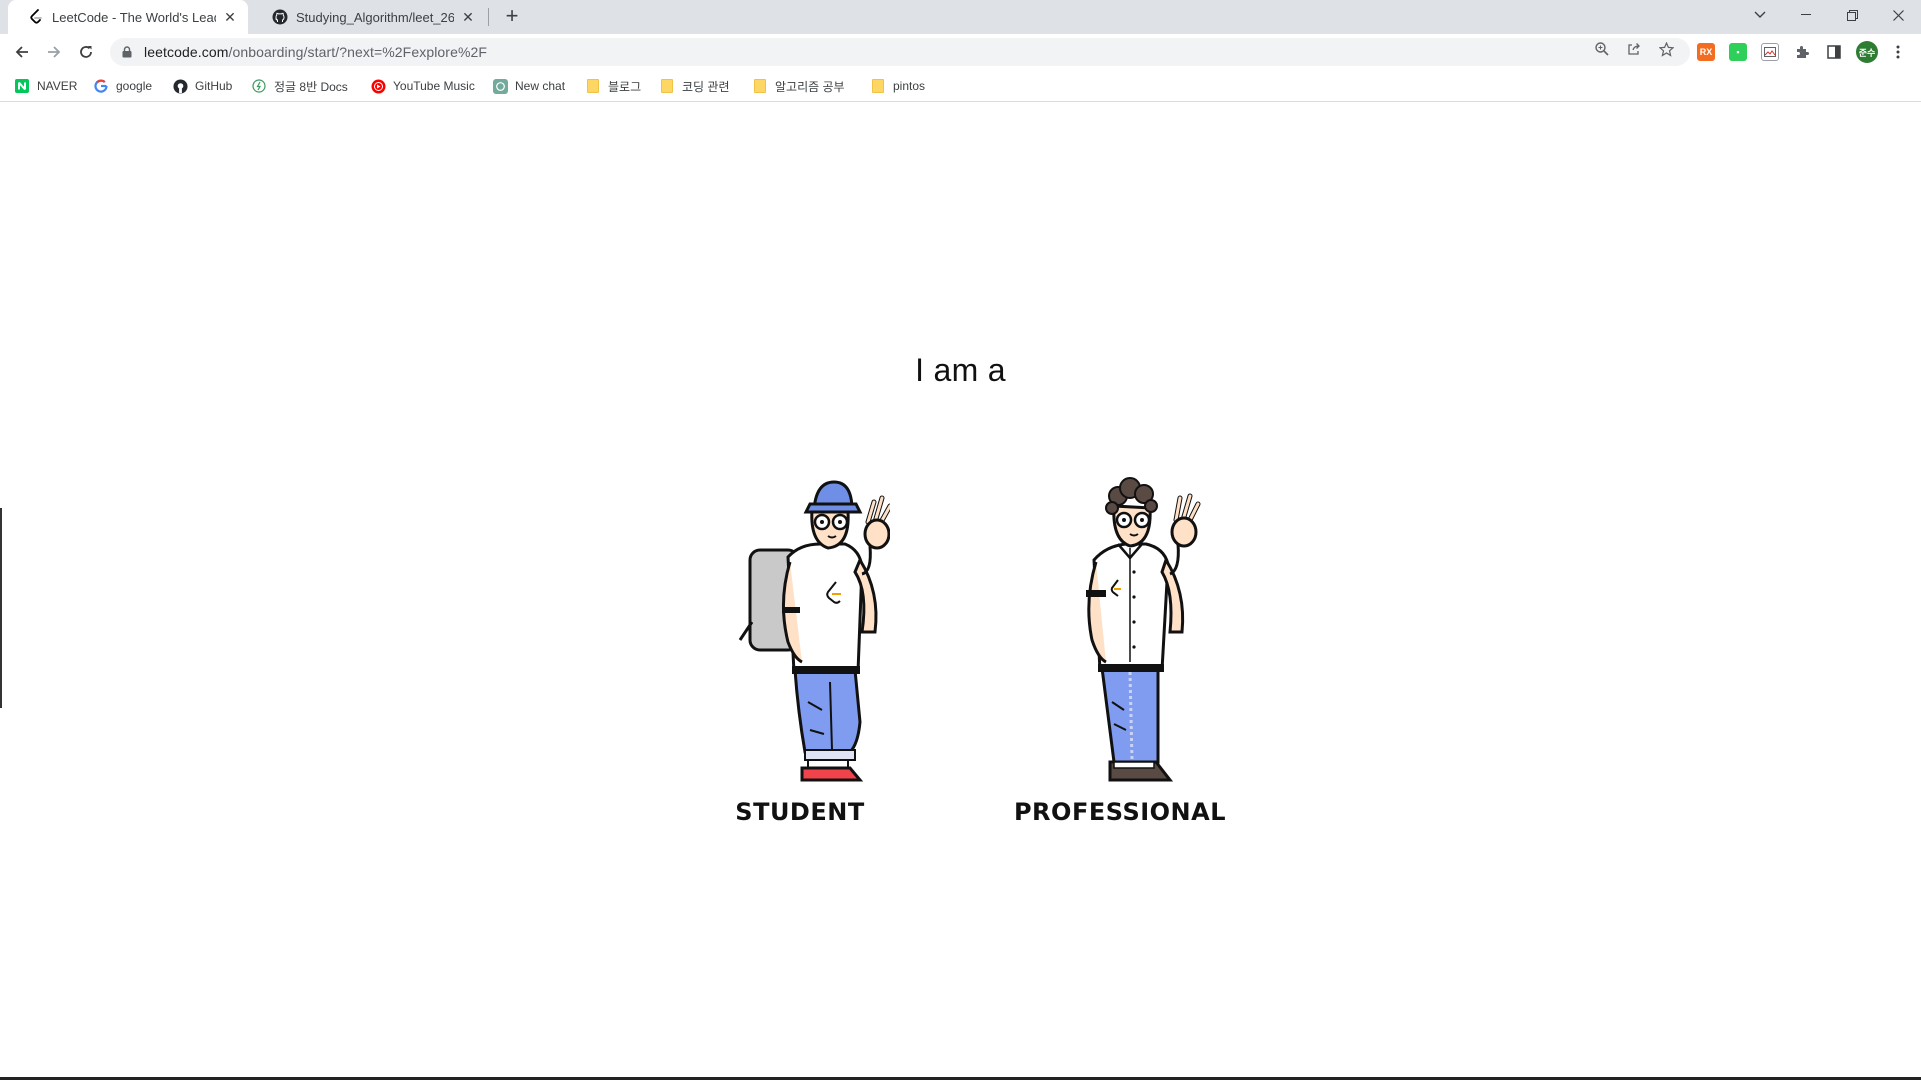  I want to click on extension-screenshot-icon, so click(1770, 52).